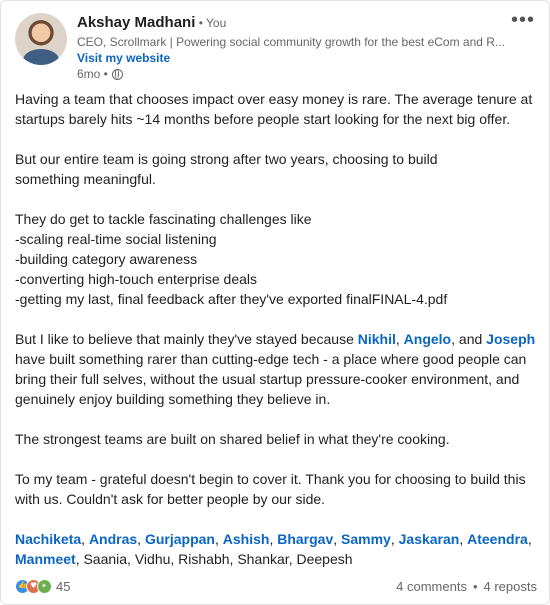  What do you see at coordinates (117, 74) in the screenshot?
I see `globe-icon` at bounding box center [117, 74].